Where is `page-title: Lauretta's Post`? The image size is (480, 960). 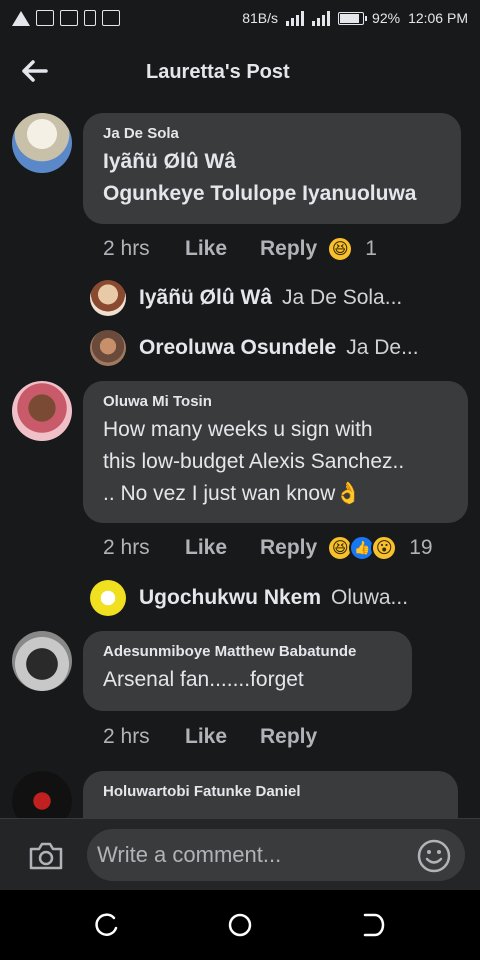
page-title: Lauretta's Post is located at coordinates (218, 72).